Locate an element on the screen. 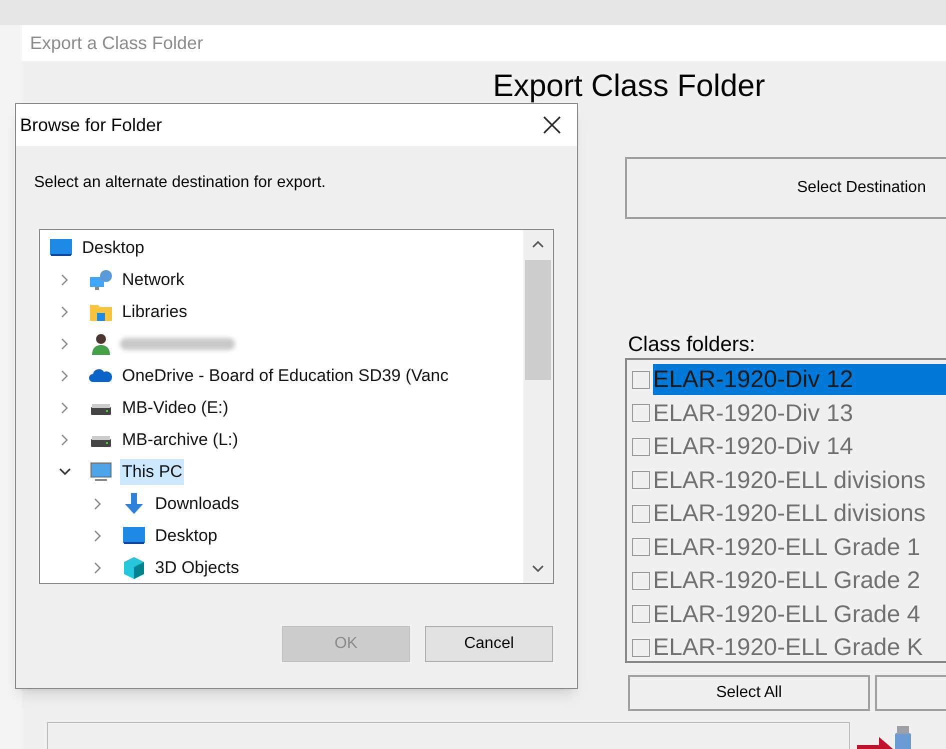  select-all-button: Select All is located at coordinates (749, 693).